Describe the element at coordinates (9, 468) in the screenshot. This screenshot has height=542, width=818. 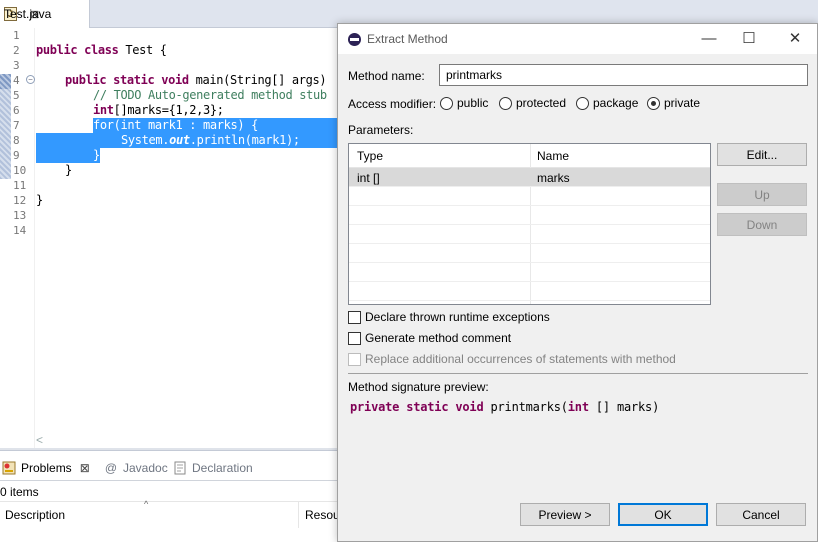
I see `problems-icon` at that location.